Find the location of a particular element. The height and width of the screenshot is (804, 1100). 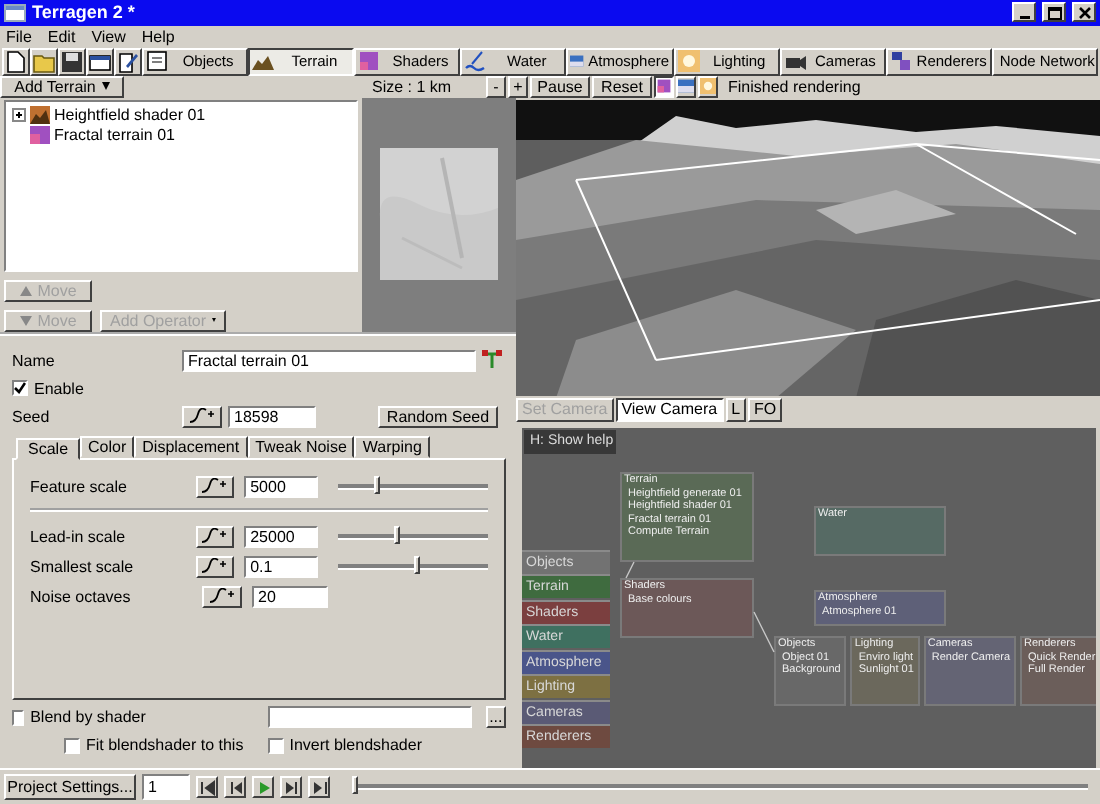

expand-icon is located at coordinates (19, 114).